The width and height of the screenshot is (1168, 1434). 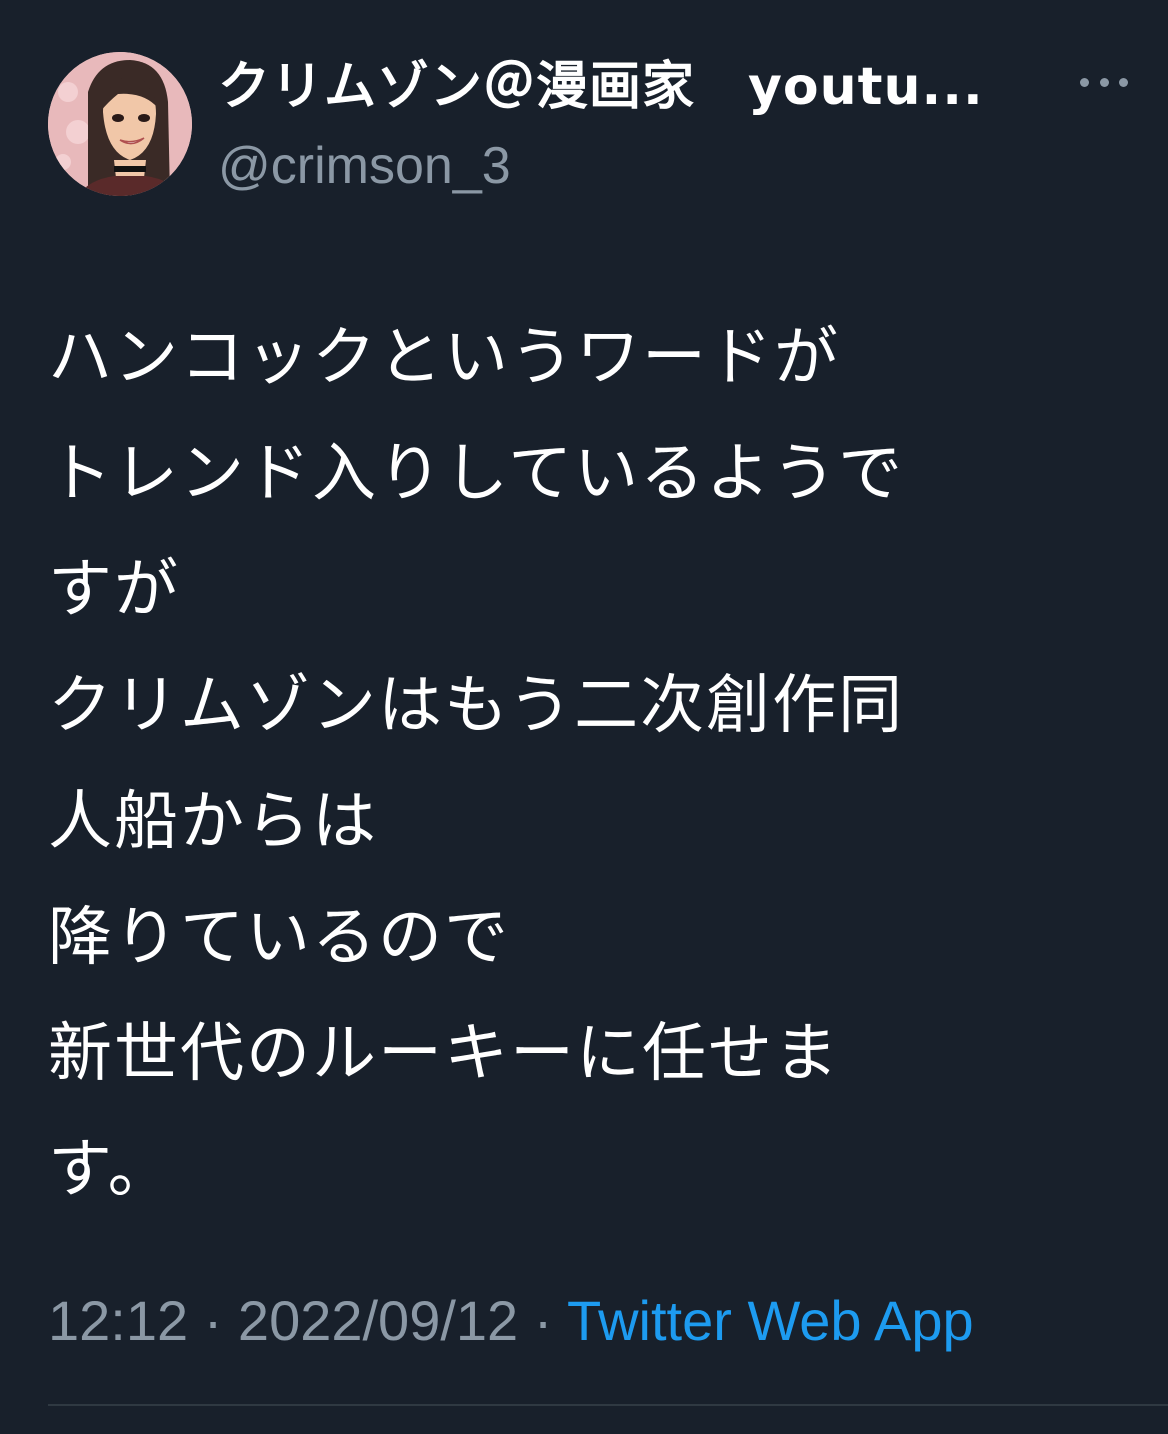 I want to click on tweet-text-line: 降りているので, so click(x=279, y=938).